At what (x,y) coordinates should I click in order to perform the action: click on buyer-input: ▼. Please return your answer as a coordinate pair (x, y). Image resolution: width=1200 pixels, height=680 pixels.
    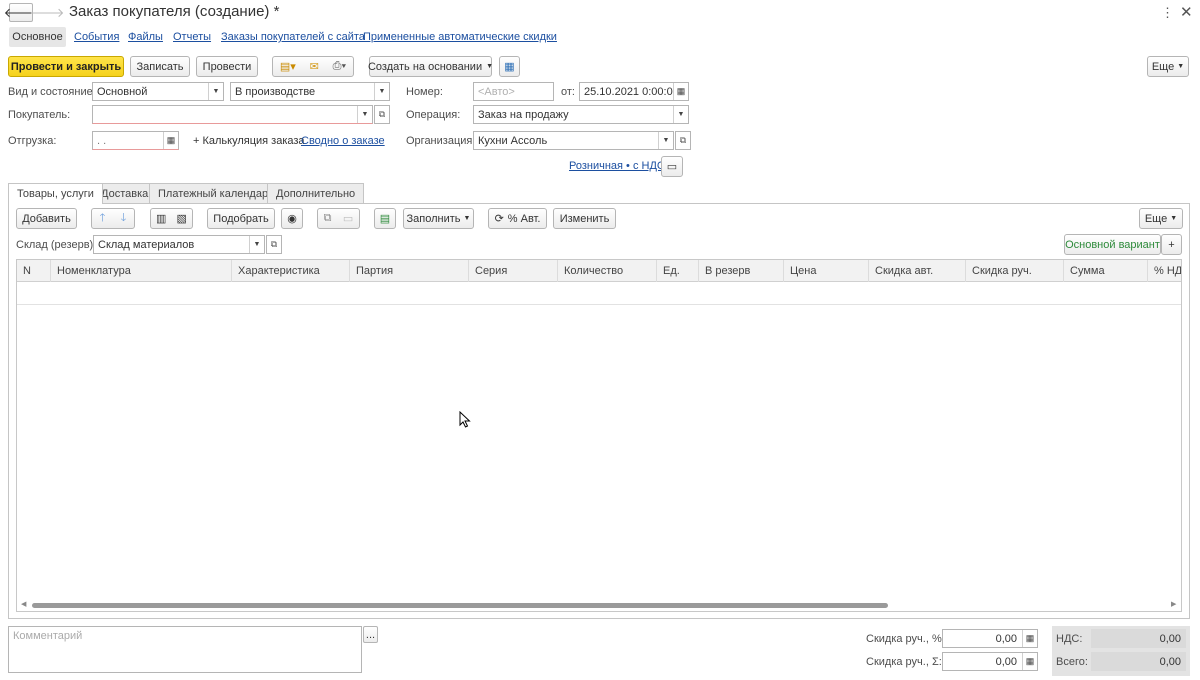
    Looking at the image, I should click on (232, 114).